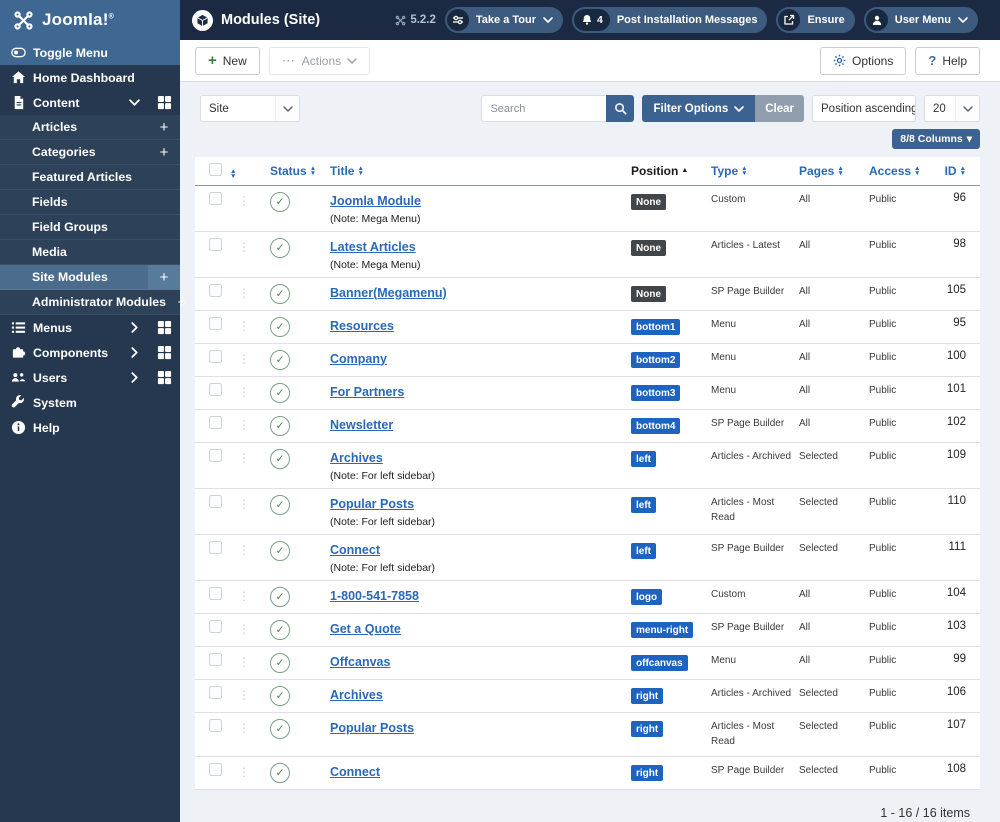 The width and height of the screenshot is (1000, 822). I want to click on module-title-link: 1-800-541-7858, so click(374, 596).